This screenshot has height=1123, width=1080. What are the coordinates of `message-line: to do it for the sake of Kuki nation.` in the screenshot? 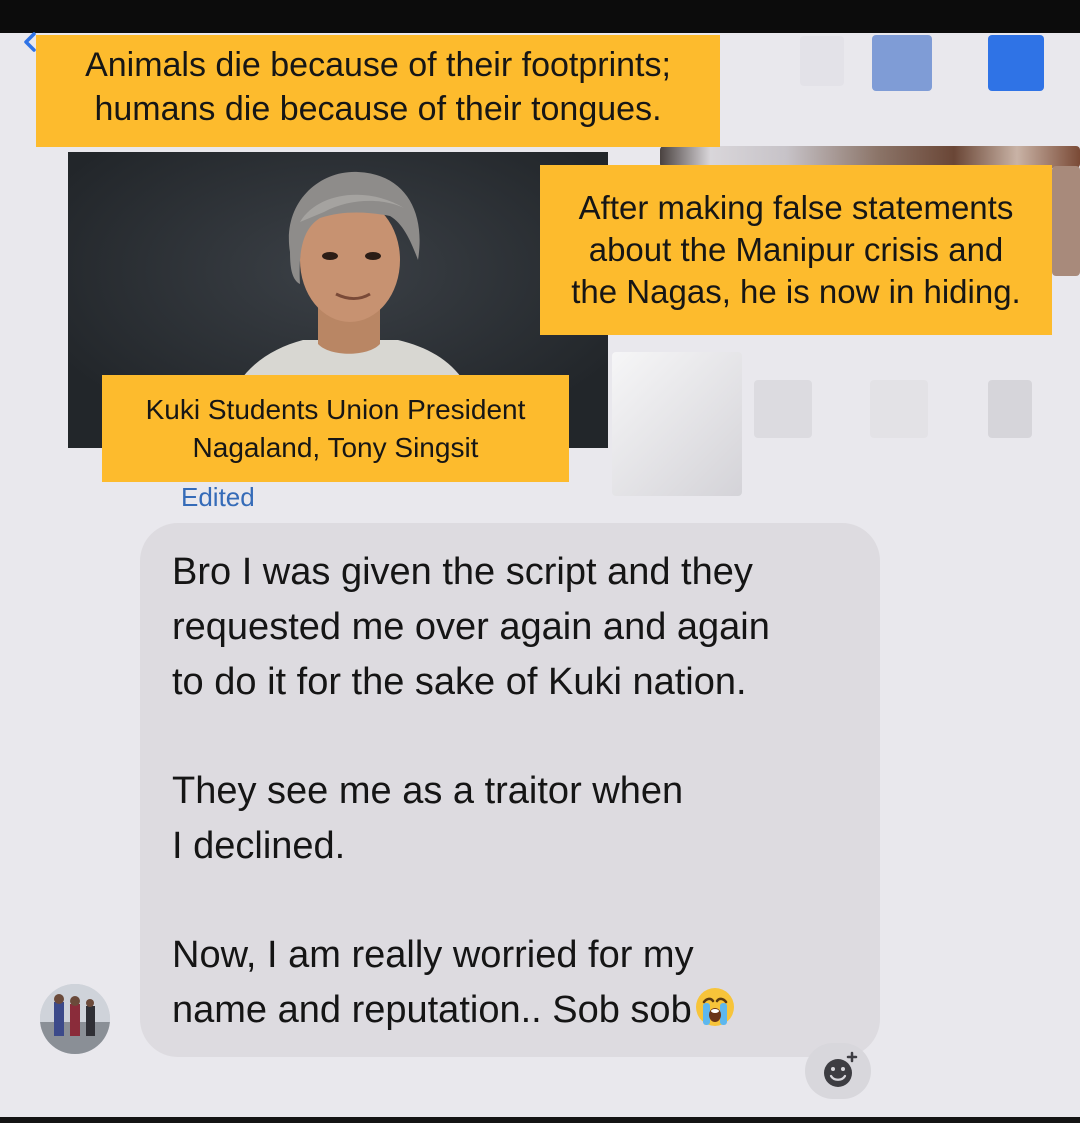 It's located at (459, 682).